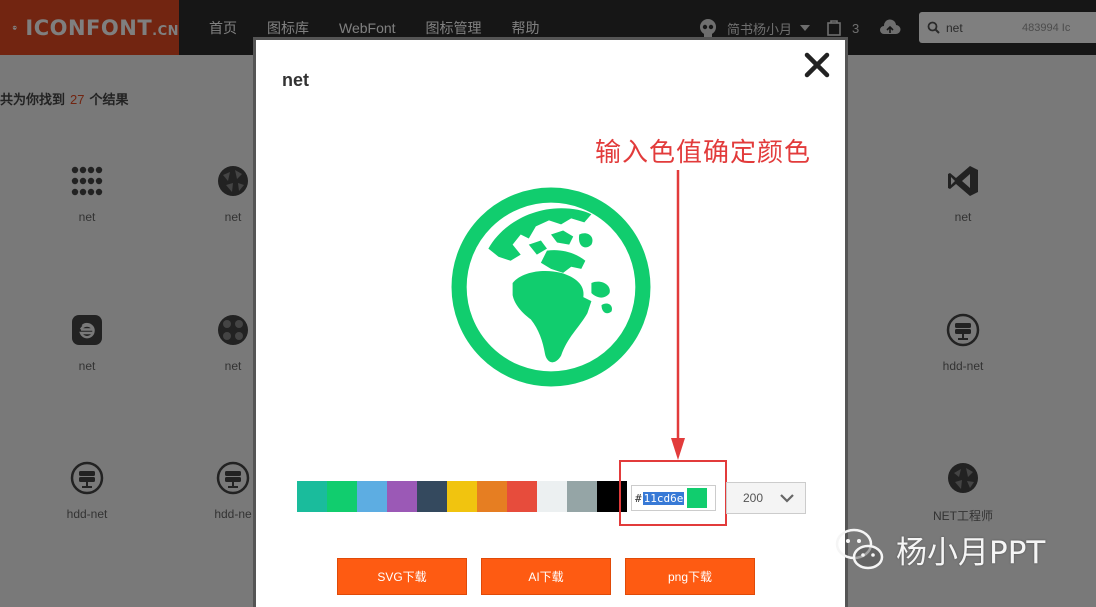  I want to click on wechat-icon, so click(859, 549).